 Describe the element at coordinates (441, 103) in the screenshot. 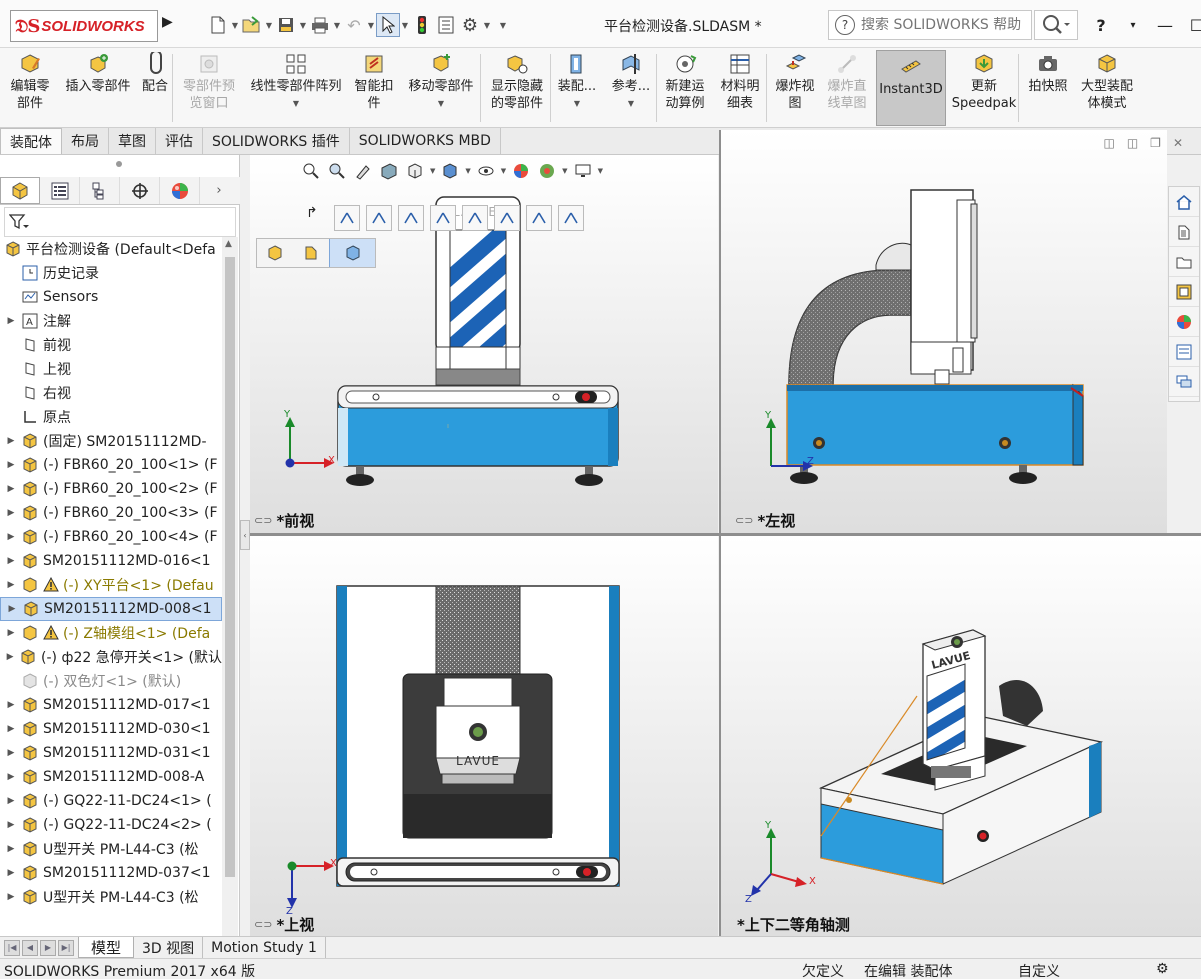

I see `move-component-dropdown-icon: ▼` at that location.